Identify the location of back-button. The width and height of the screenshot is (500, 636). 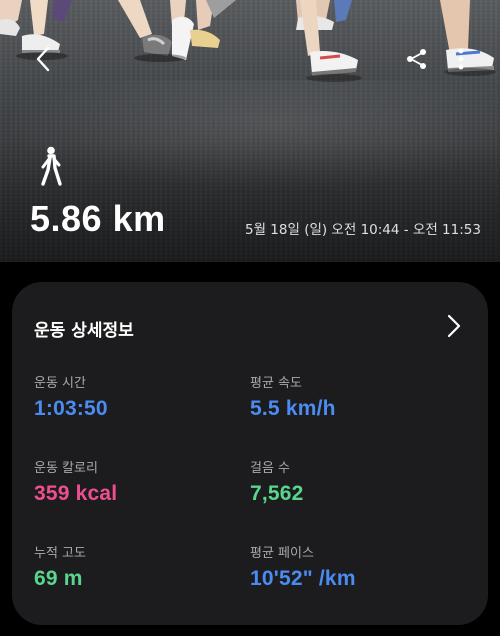
(43, 59).